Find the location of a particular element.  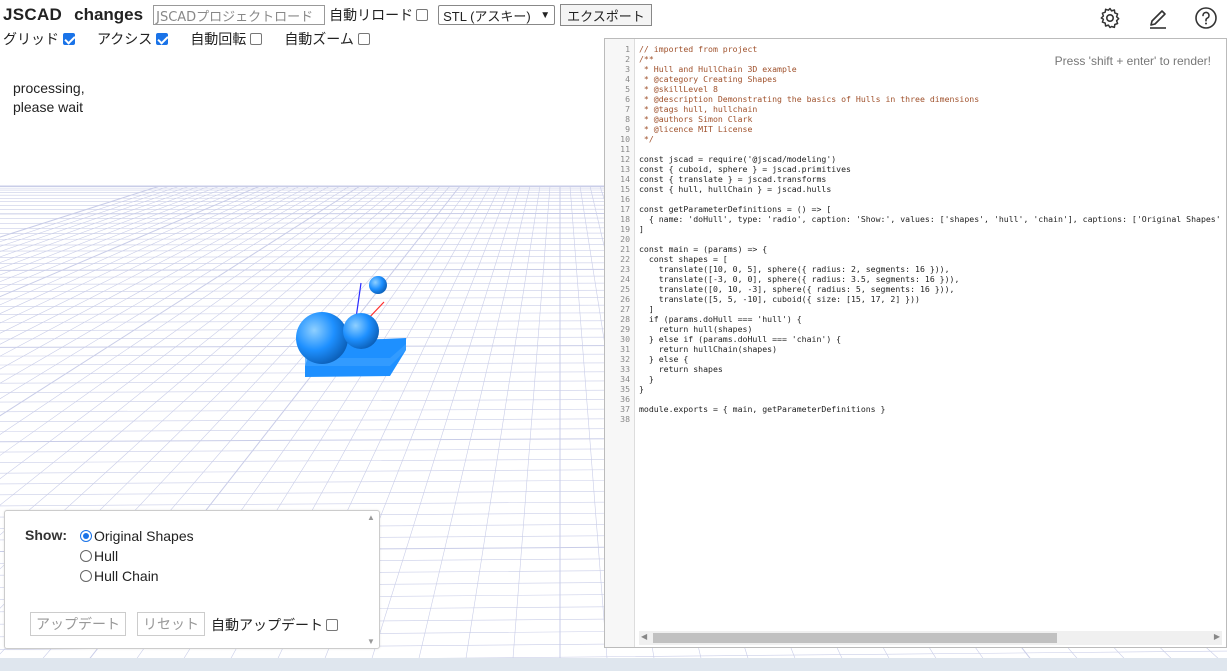

line-number: 27 is located at coordinates (625, 309).